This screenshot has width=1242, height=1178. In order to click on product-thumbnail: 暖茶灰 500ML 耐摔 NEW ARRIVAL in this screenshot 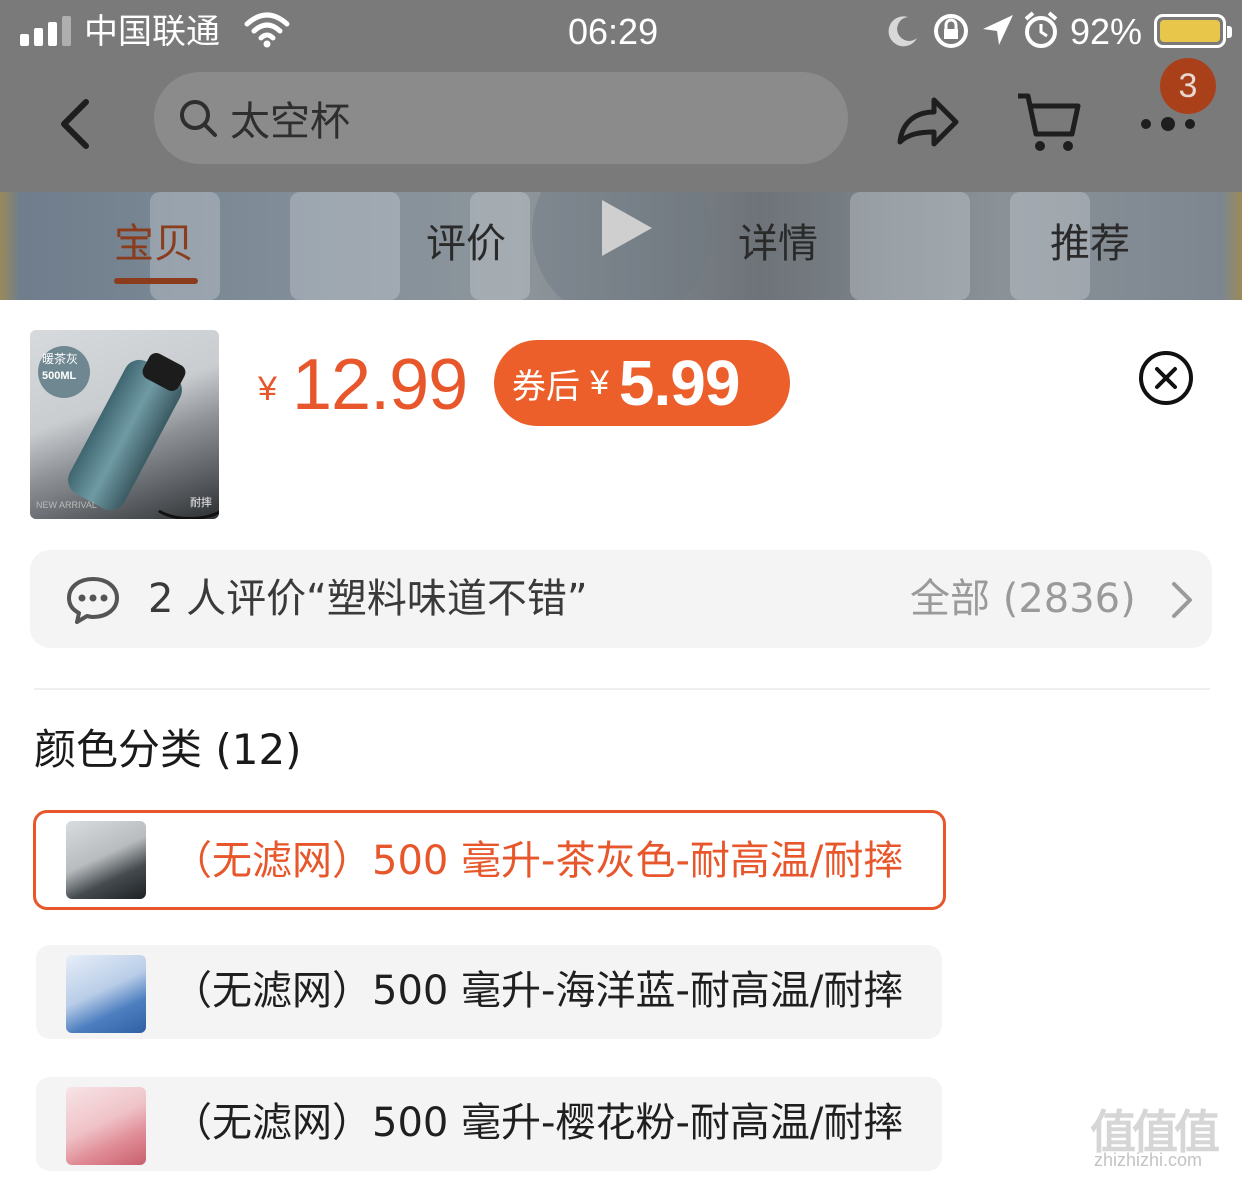, I will do `click(124, 424)`.